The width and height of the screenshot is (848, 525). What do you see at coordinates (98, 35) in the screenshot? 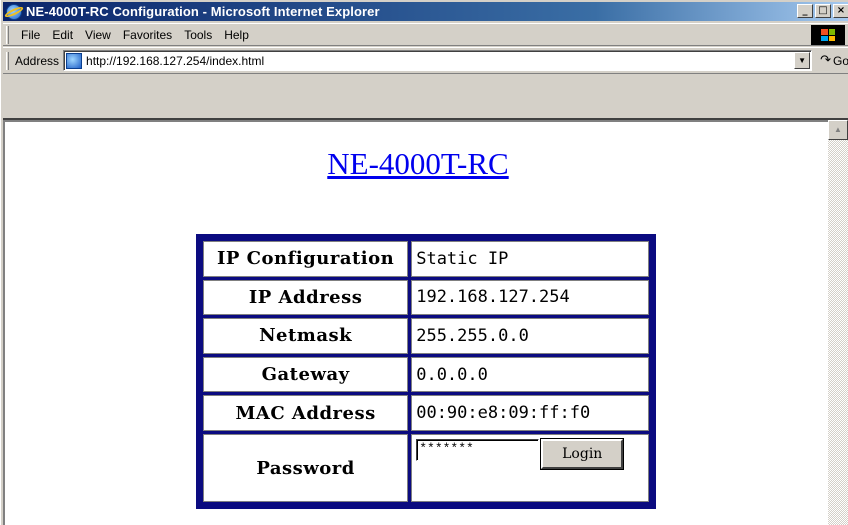
I see `menu-view: View` at bounding box center [98, 35].